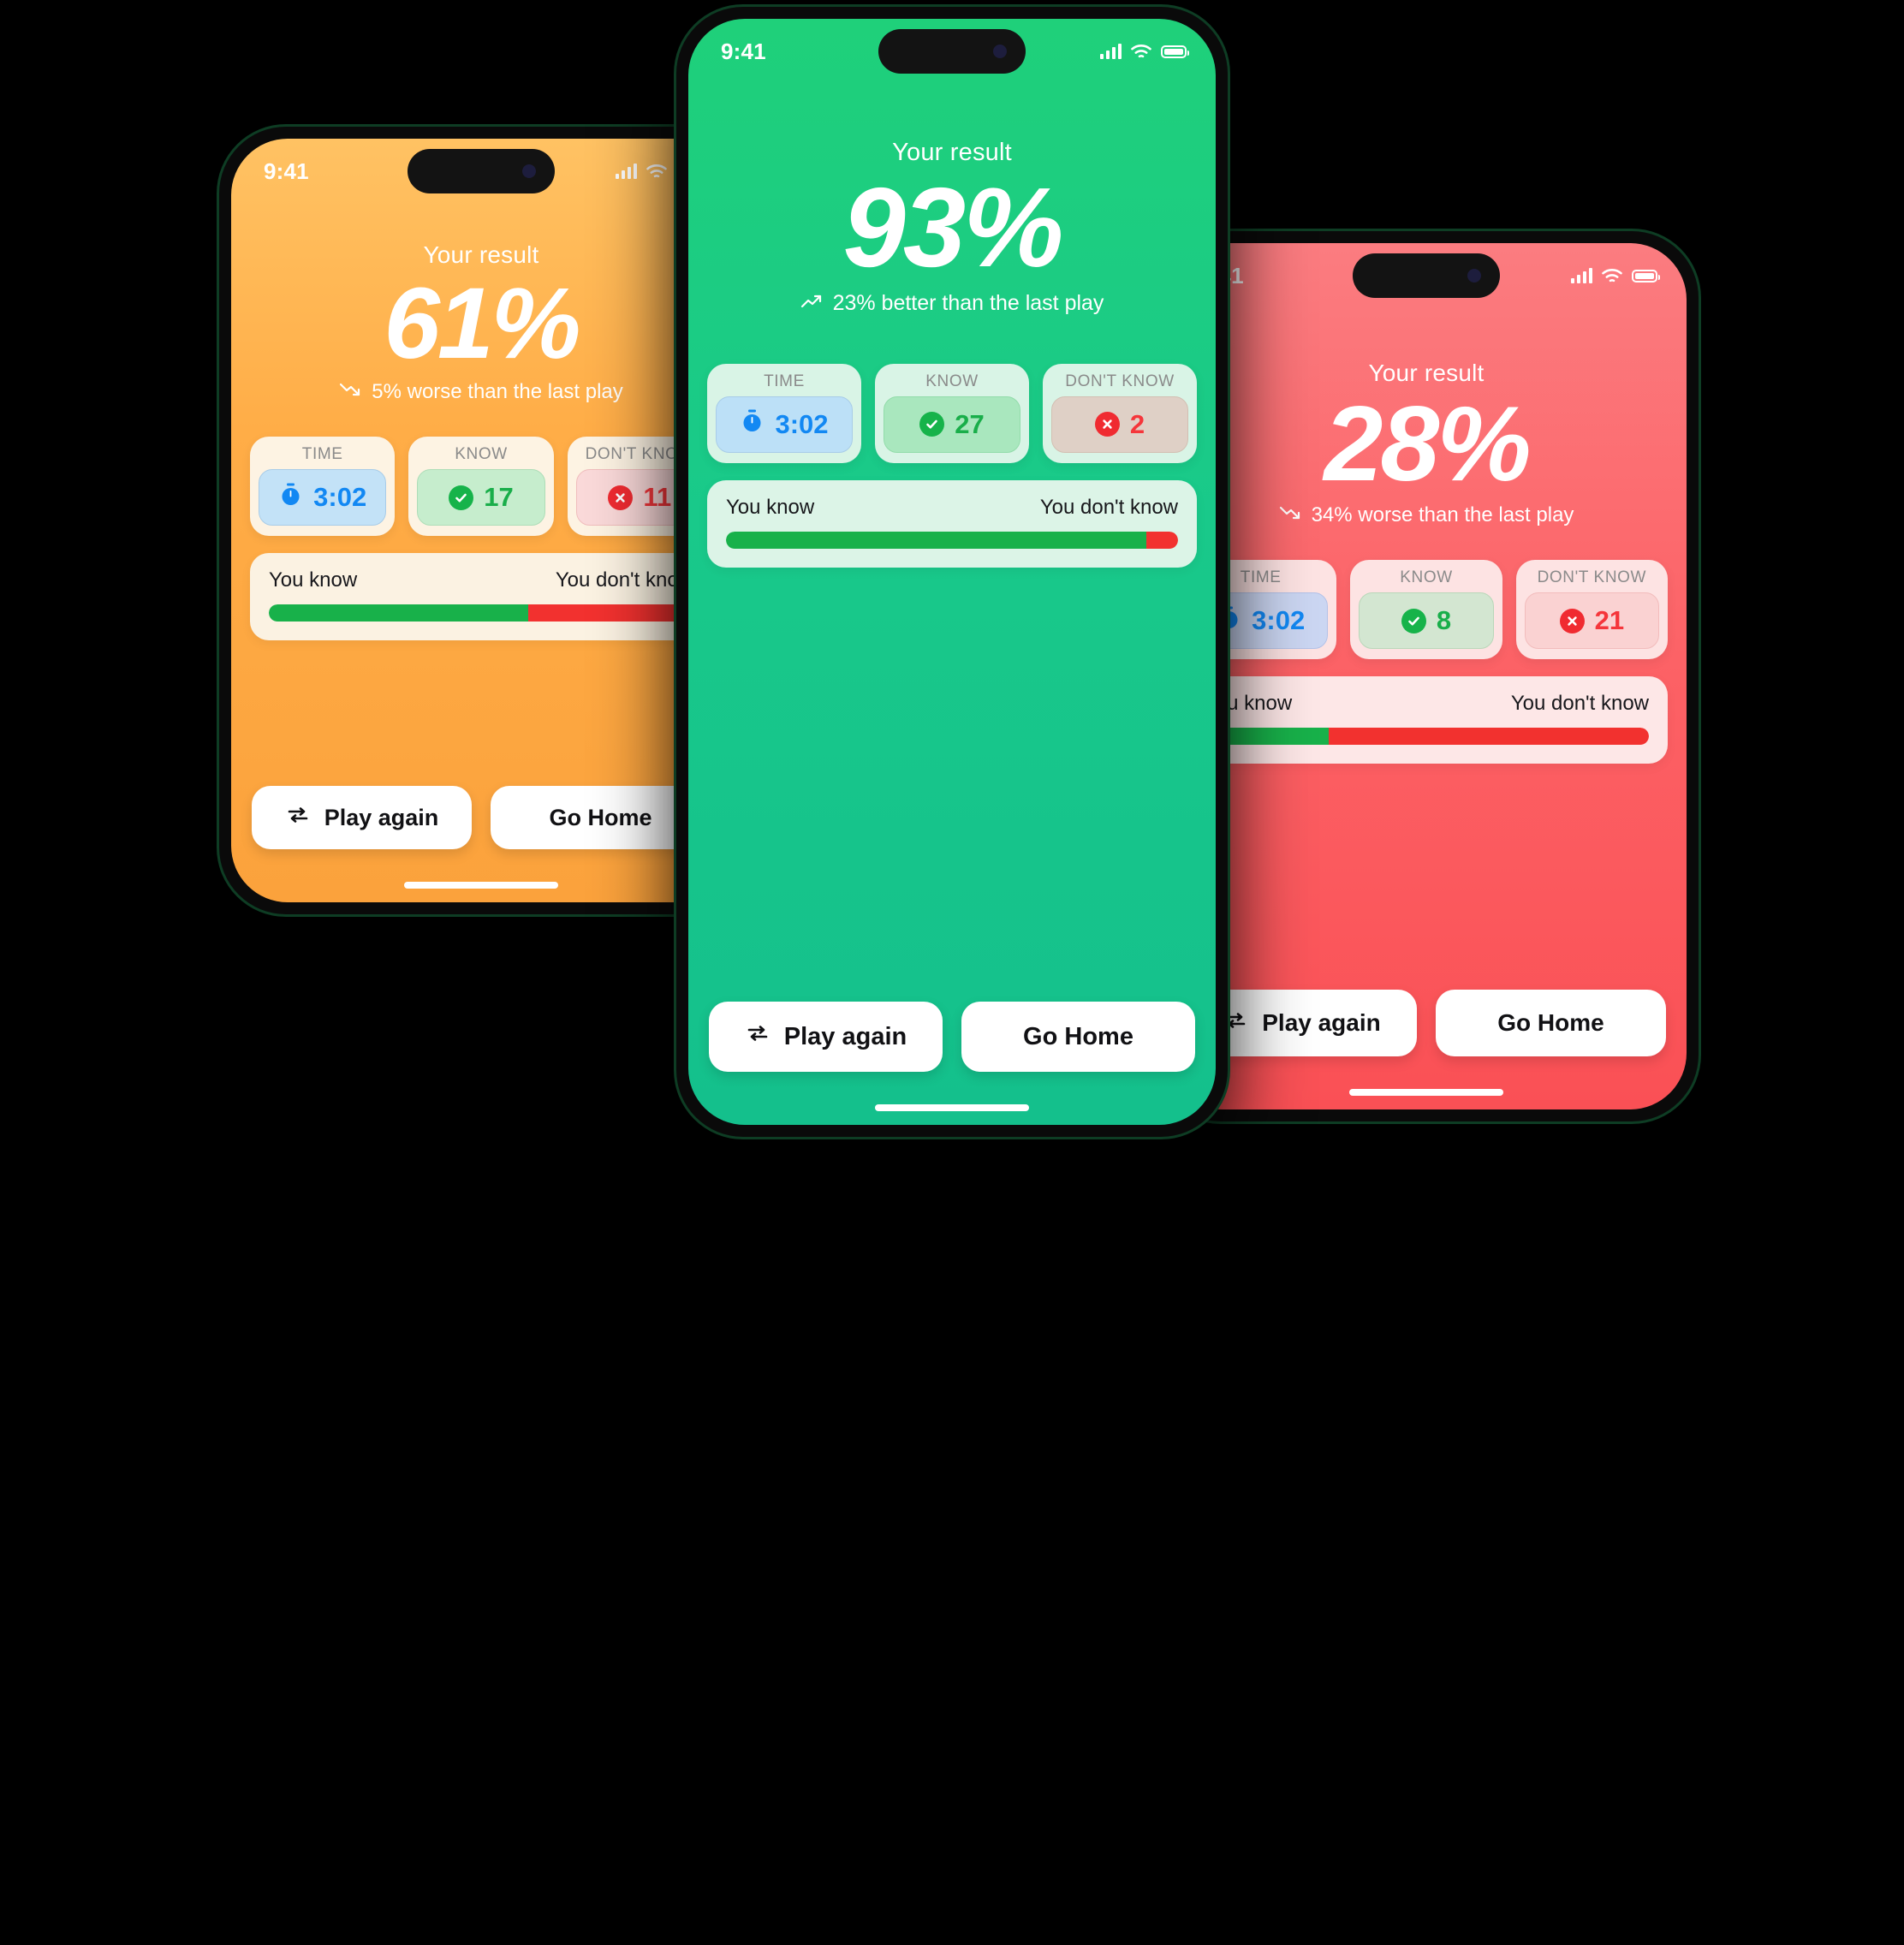  I want to click on stat-card-pill: 8, so click(1427, 621).